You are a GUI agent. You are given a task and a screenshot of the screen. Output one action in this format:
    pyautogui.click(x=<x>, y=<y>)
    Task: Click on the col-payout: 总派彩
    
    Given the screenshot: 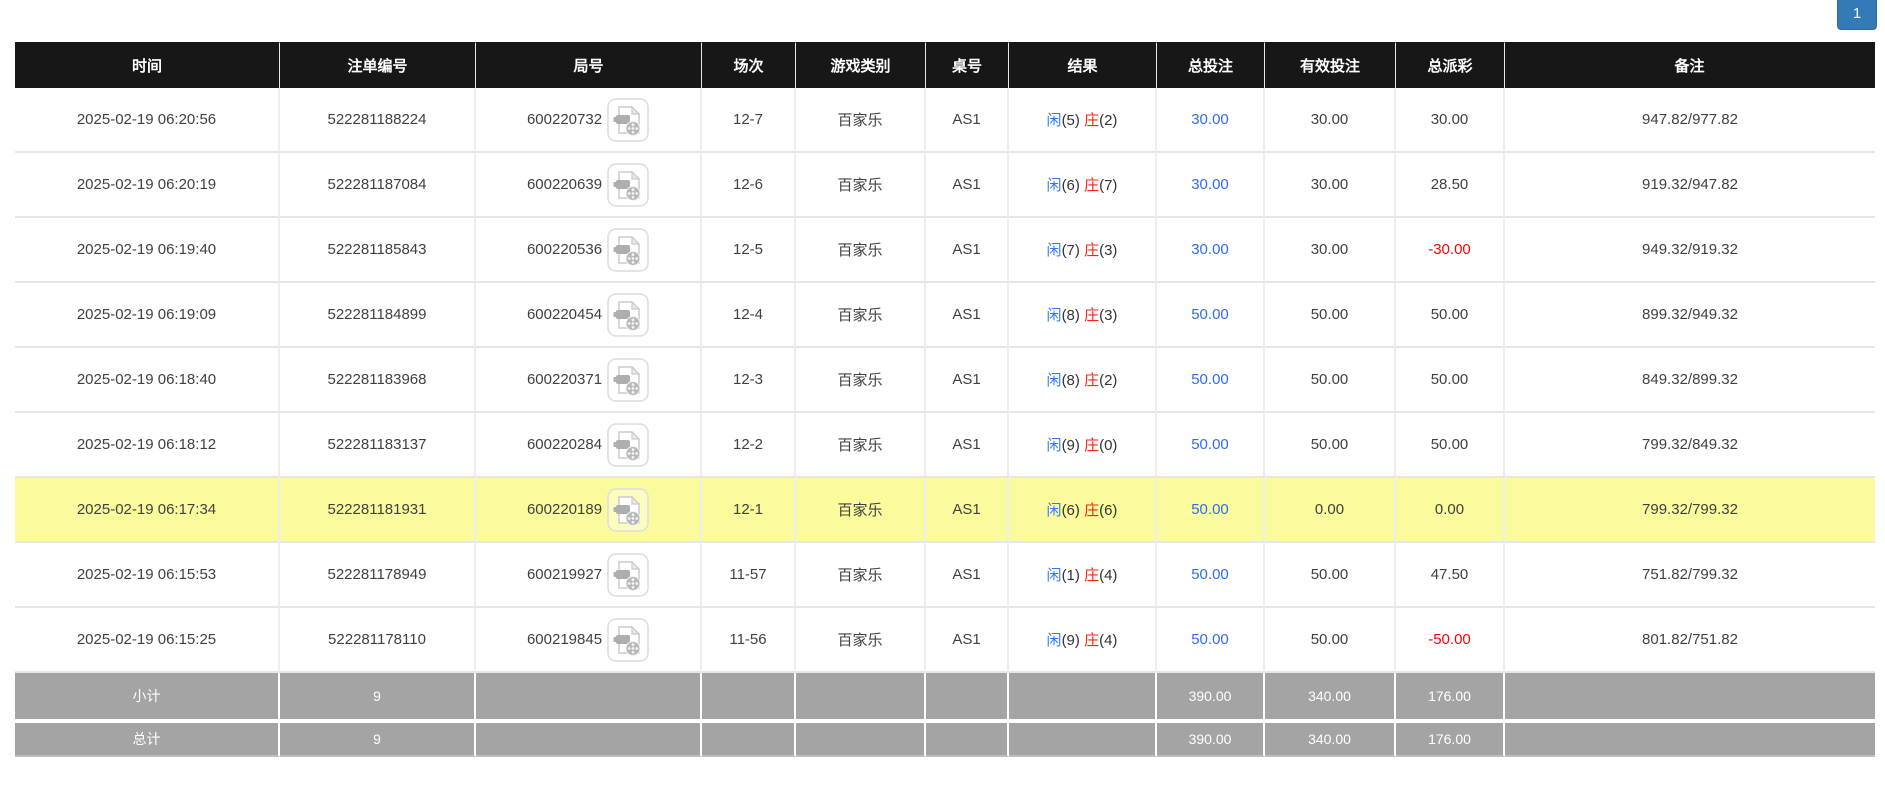 What is the action you would take?
    pyautogui.click(x=1450, y=65)
    